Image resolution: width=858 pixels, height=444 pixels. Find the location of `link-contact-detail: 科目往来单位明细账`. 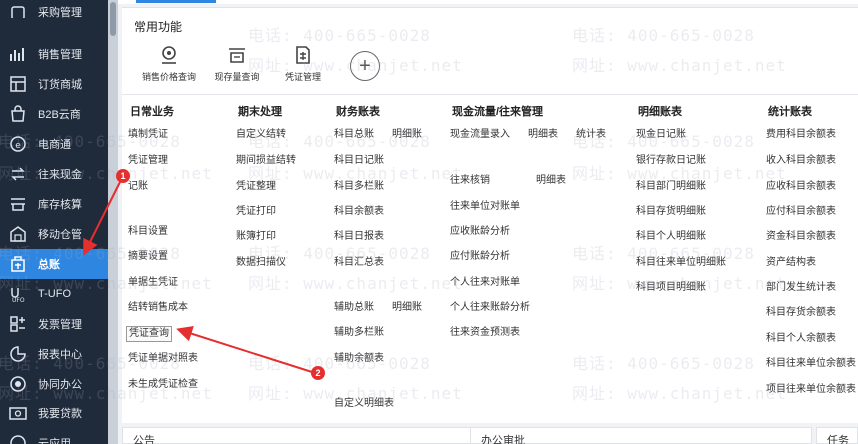

link-contact-detail: 科目往来单位明细账 is located at coordinates (681, 263).